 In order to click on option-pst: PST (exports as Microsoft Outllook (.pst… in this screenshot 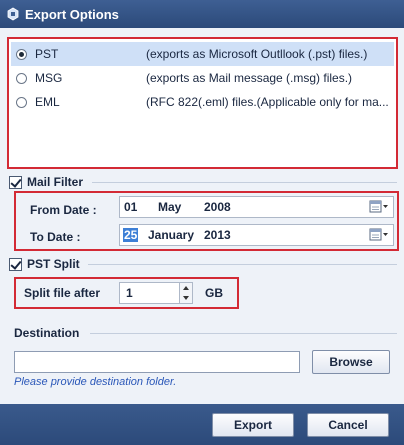, I will do `click(202, 54)`.